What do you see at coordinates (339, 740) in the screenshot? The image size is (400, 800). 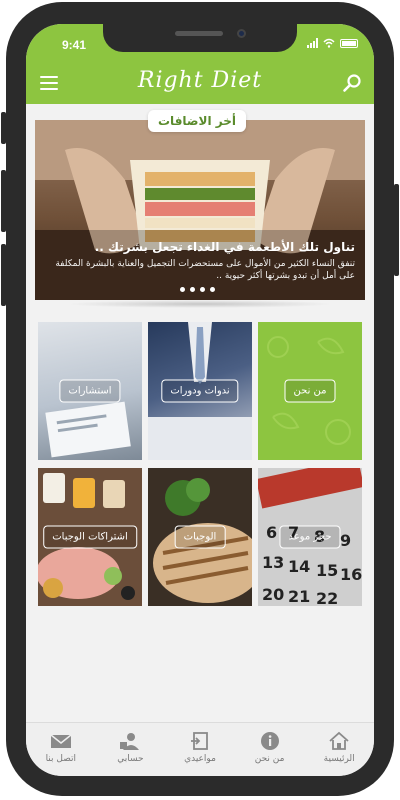 I see `home-icon` at bounding box center [339, 740].